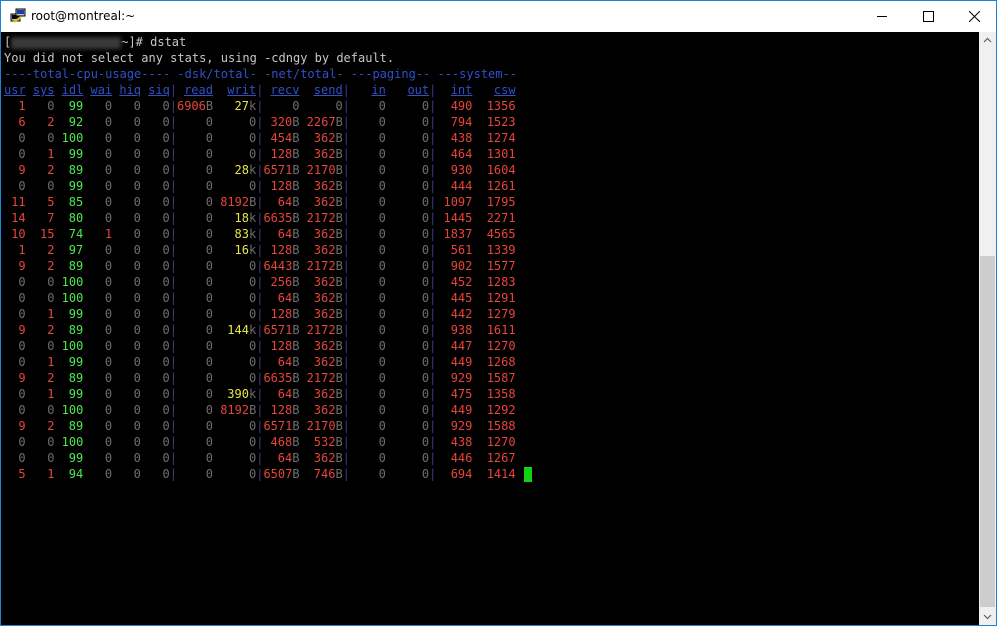 This screenshot has width=997, height=629. I want to click on table-cell: 929, so click(461, 378).